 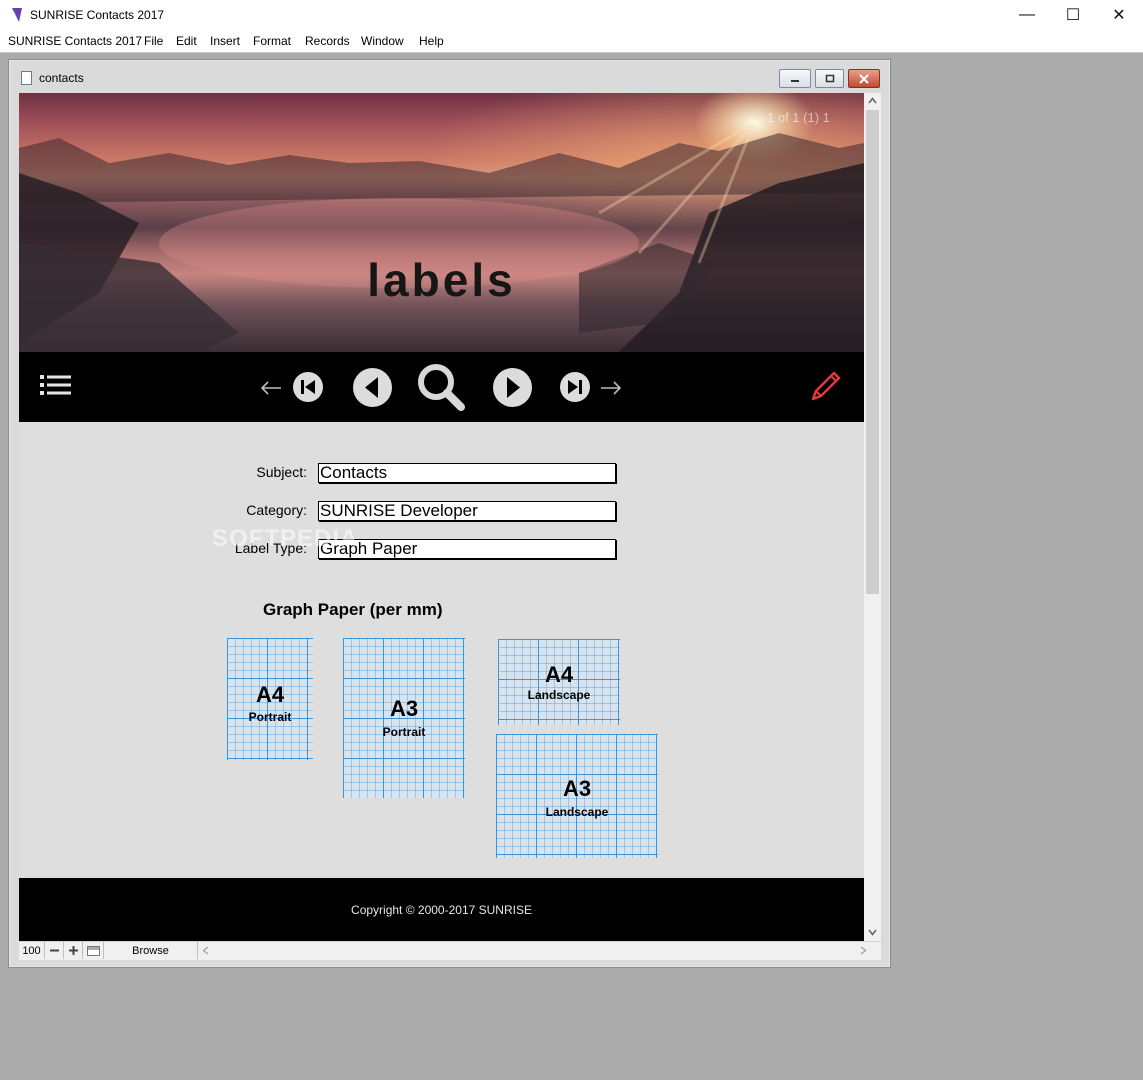 I want to click on window-minimize-button: —, so click(x=1027, y=15).